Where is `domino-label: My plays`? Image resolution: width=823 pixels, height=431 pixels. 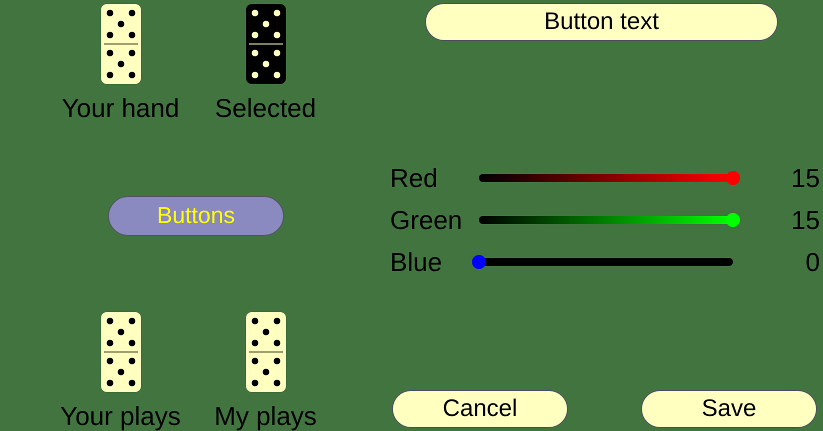 domino-label: My plays is located at coordinates (265, 416).